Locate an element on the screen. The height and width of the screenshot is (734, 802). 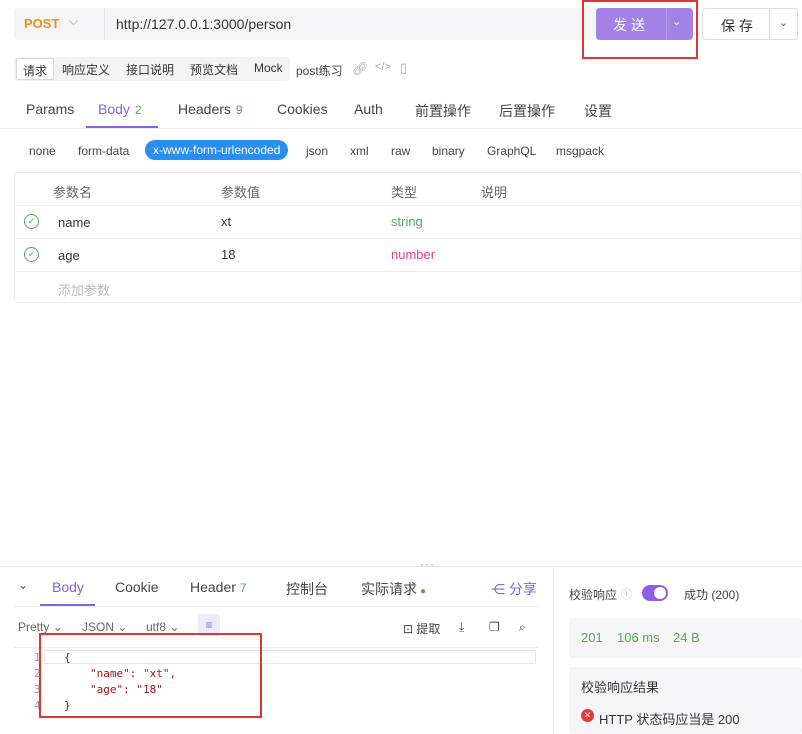
param-value: 18 is located at coordinates (228, 254).